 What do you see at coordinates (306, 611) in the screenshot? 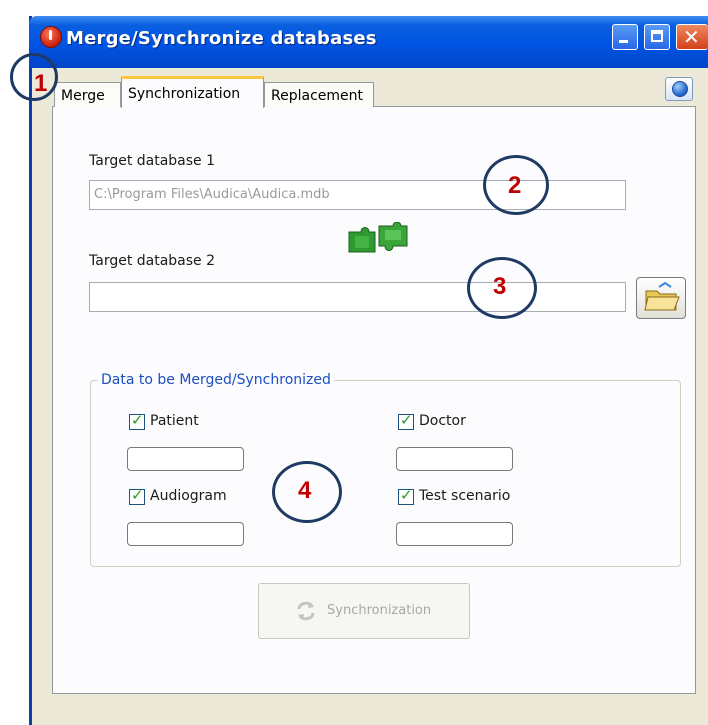
I see `sync-arrows-icon` at bounding box center [306, 611].